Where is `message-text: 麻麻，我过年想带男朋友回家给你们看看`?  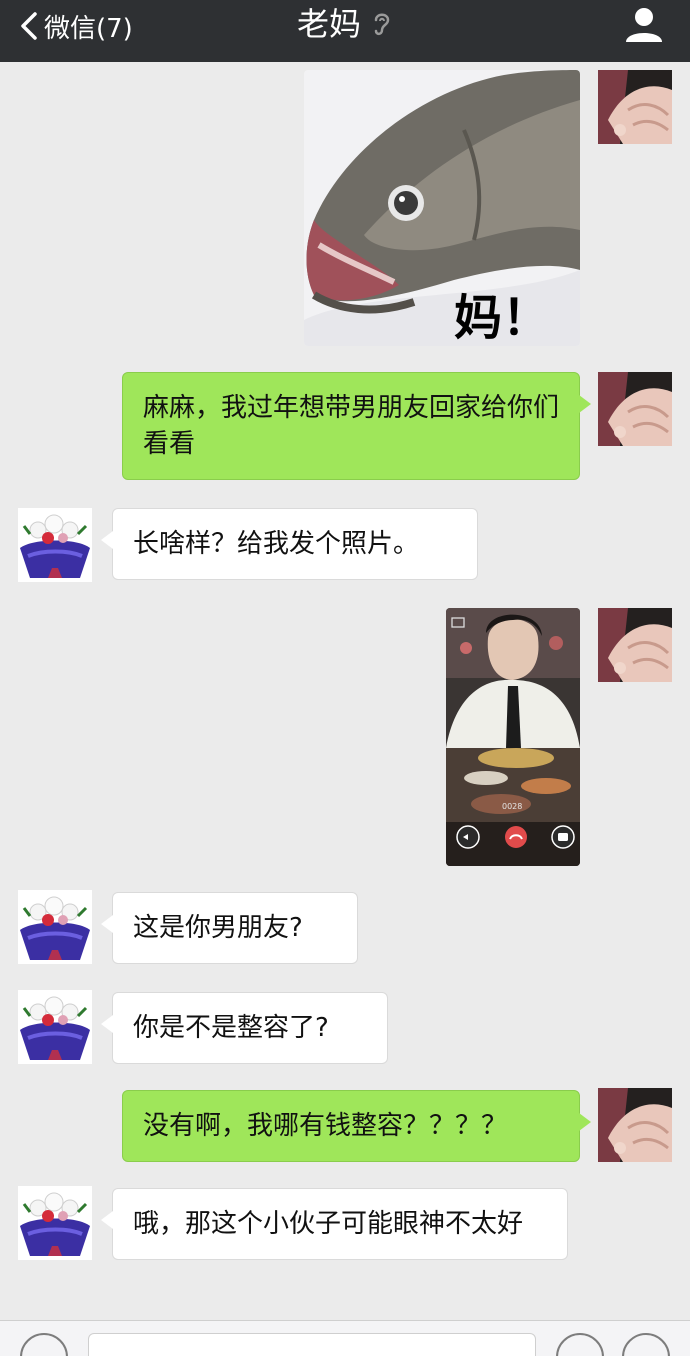 message-text: 麻麻，我过年想带男朋友回家给你们看看 is located at coordinates (351, 426).